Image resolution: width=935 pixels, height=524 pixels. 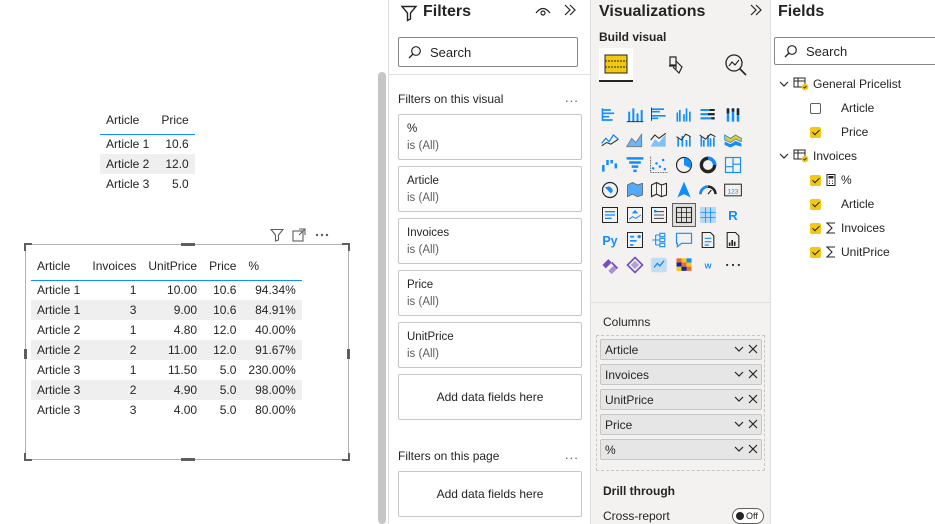 I want to click on line-clustered-column-icon, so click(x=708, y=140).